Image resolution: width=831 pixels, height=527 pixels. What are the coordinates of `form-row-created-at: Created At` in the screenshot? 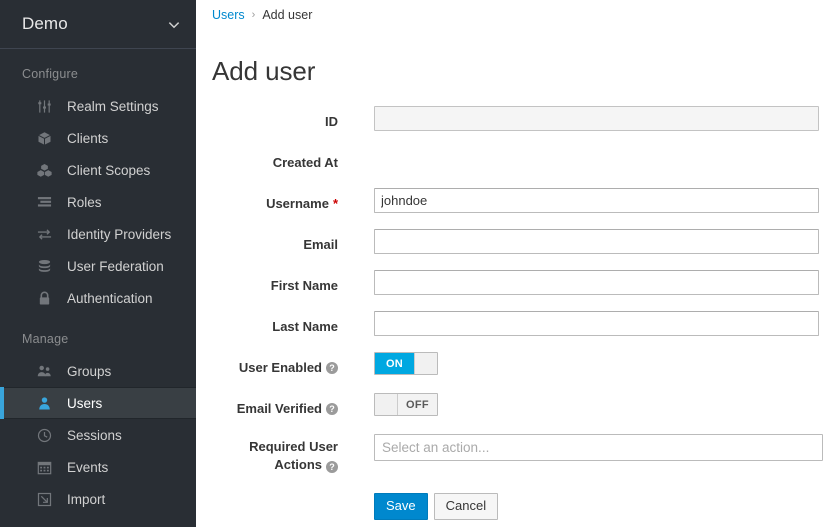 It's located at (513, 167).